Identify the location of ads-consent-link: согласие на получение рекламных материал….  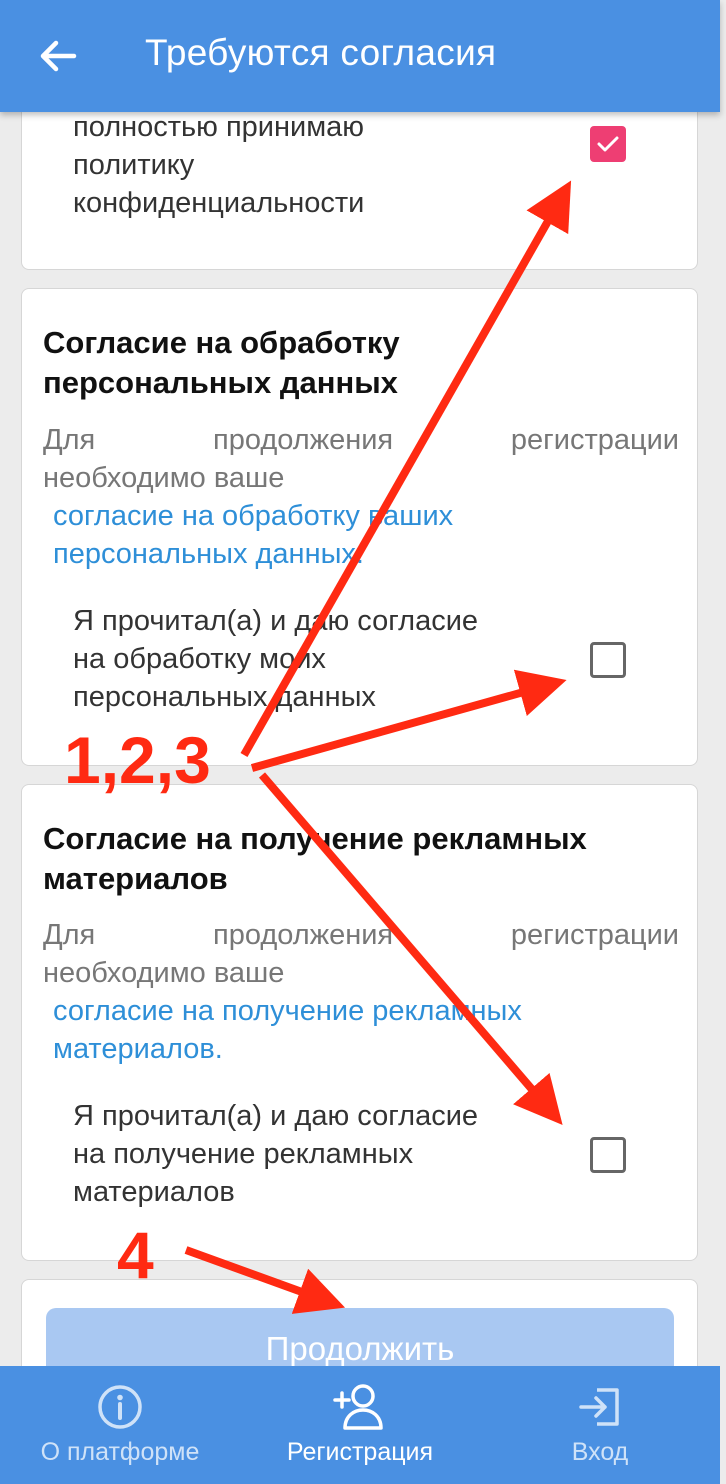
(353, 1030).